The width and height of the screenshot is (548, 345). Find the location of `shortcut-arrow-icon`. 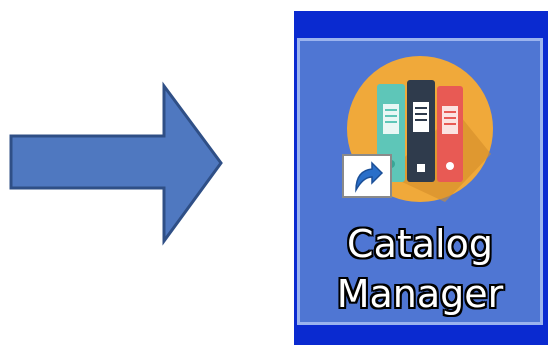

shortcut-arrow-icon is located at coordinates (369, 177).